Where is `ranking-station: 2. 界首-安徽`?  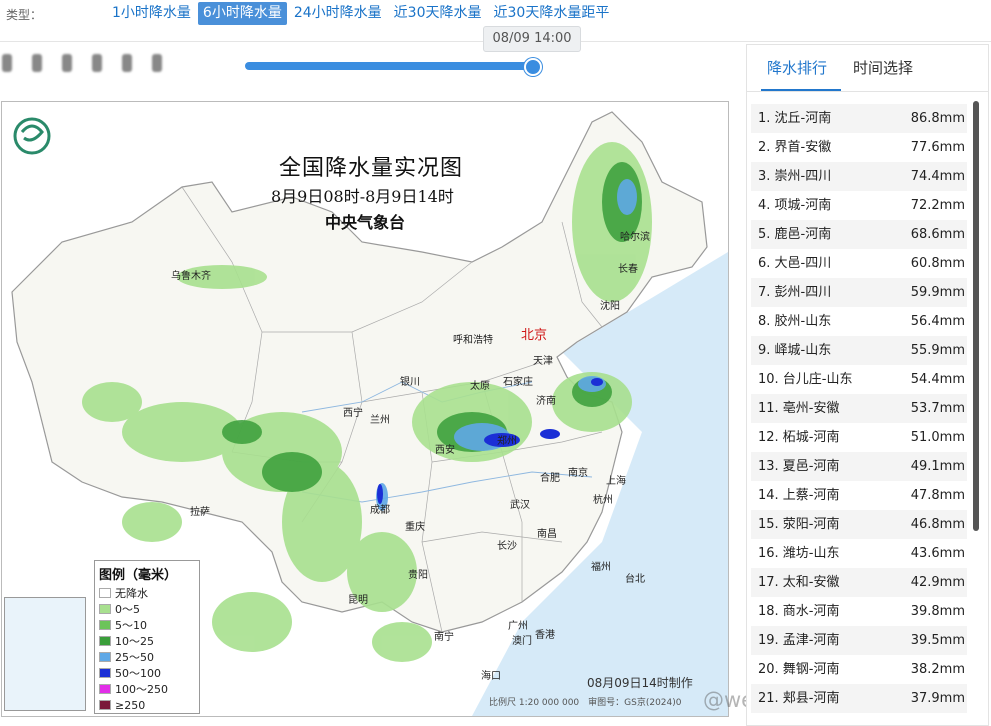
ranking-station: 2. 界首-安徽 is located at coordinates (795, 147).